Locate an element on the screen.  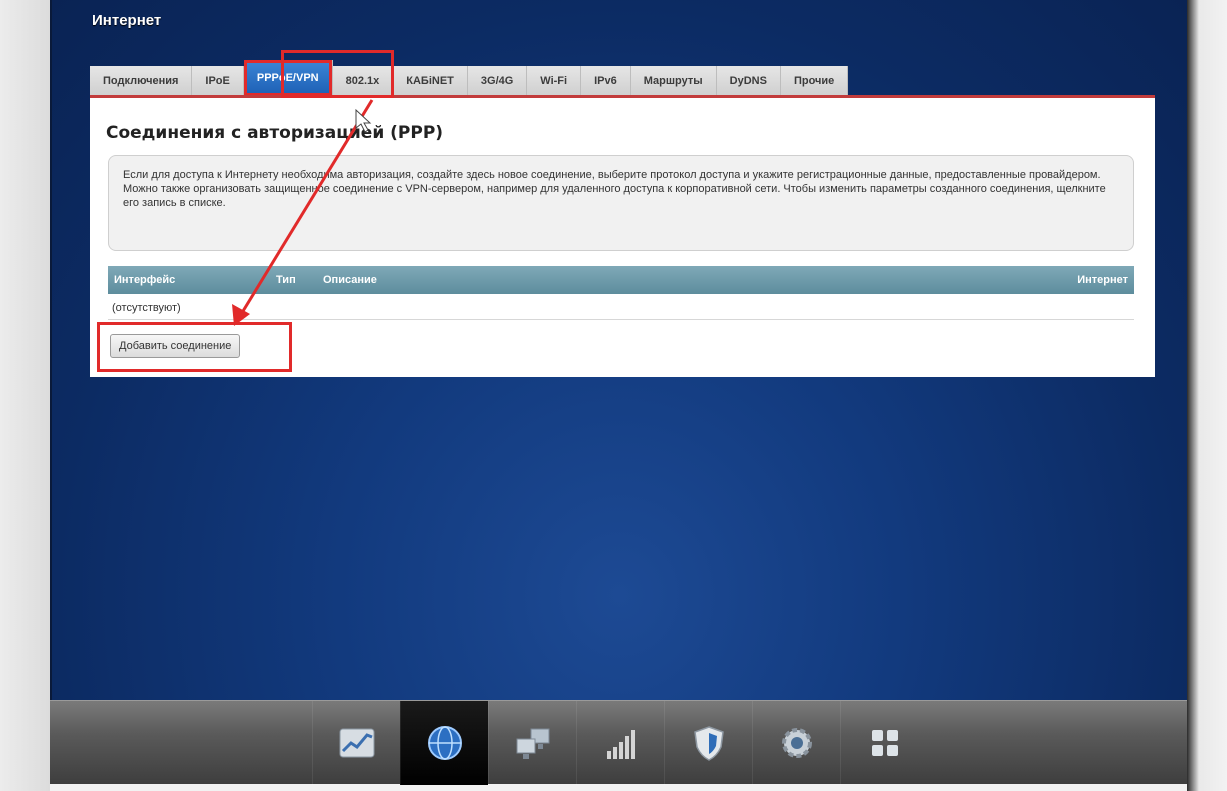
dock-internet-button is located at coordinates (444, 743).